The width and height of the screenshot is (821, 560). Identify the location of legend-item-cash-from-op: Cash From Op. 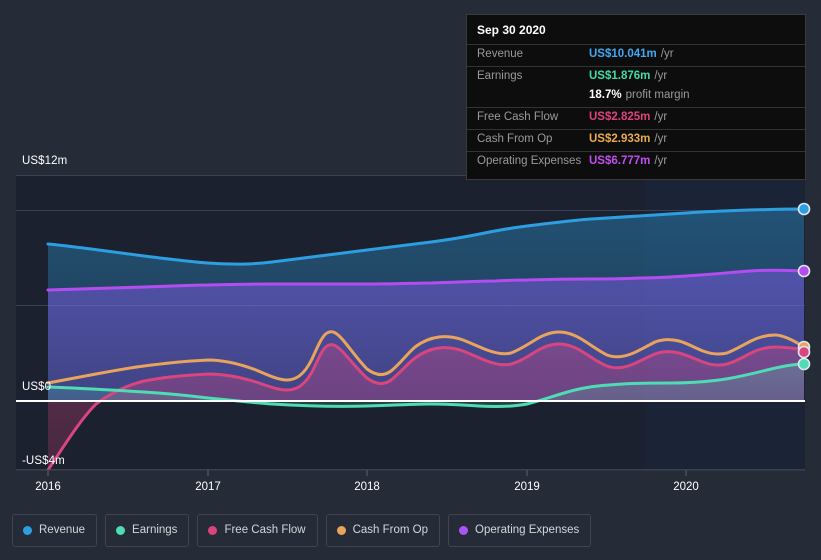
(383, 530).